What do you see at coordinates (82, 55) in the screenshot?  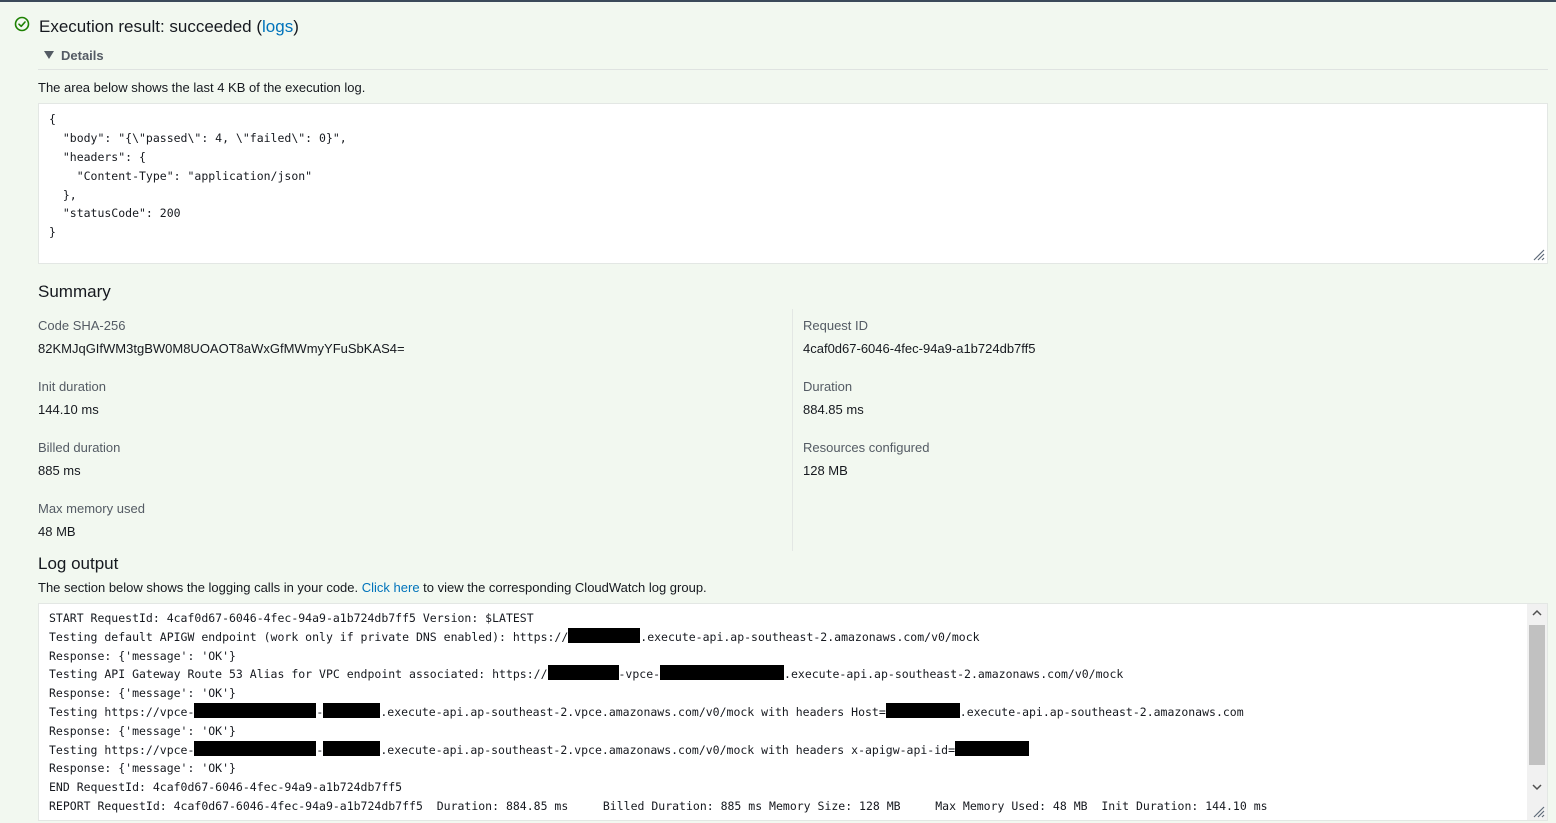 I see `details-label: Details` at bounding box center [82, 55].